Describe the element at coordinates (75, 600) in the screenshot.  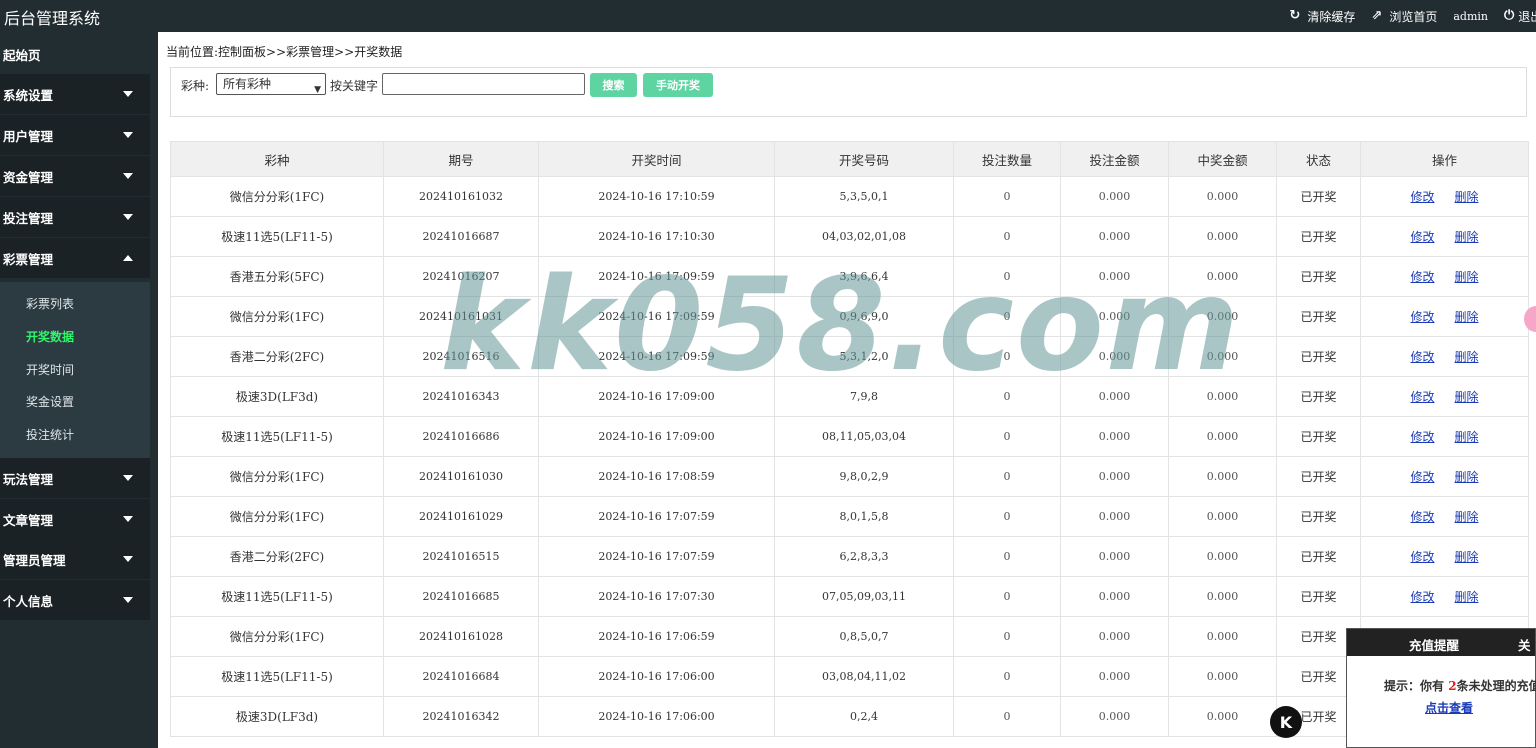
I see `sidebar-item-profile: 个人信息` at that location.